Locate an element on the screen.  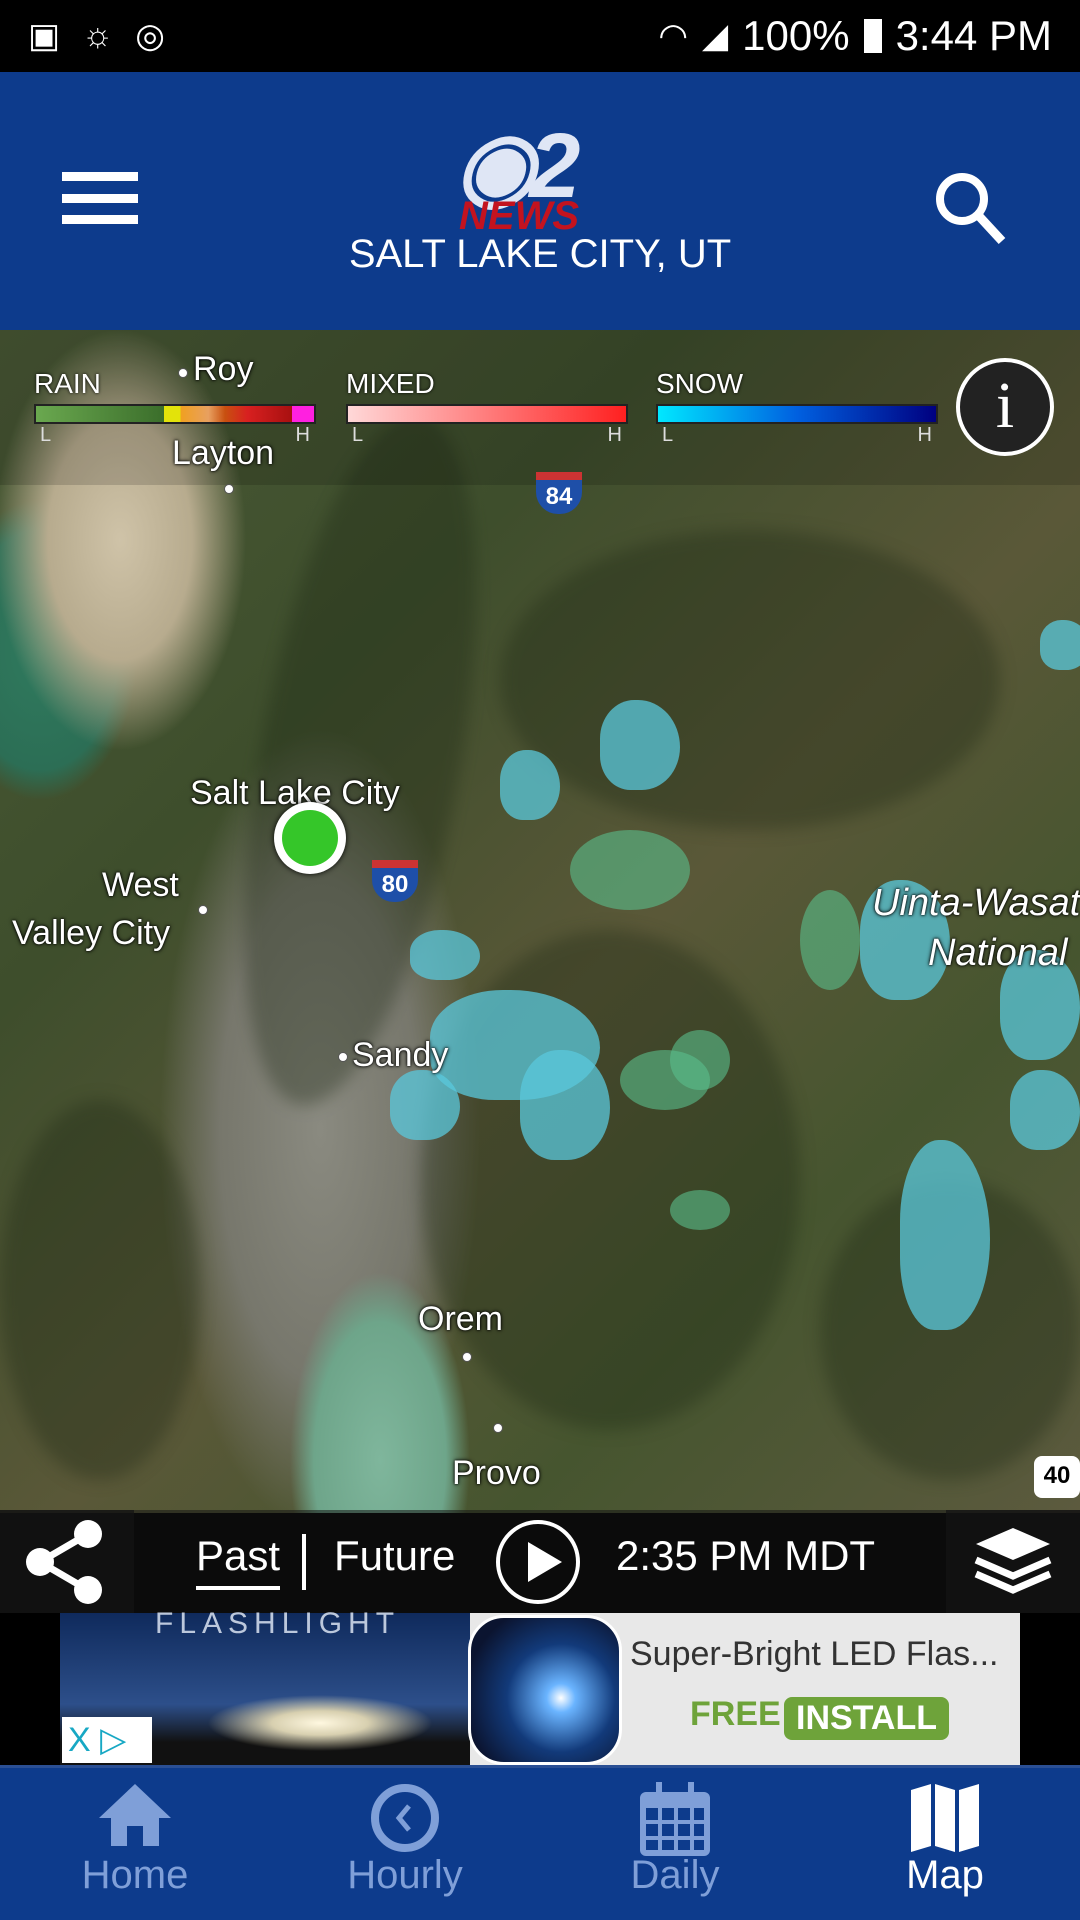
weather-icon: ☼ is located at coordinates (98, 35).